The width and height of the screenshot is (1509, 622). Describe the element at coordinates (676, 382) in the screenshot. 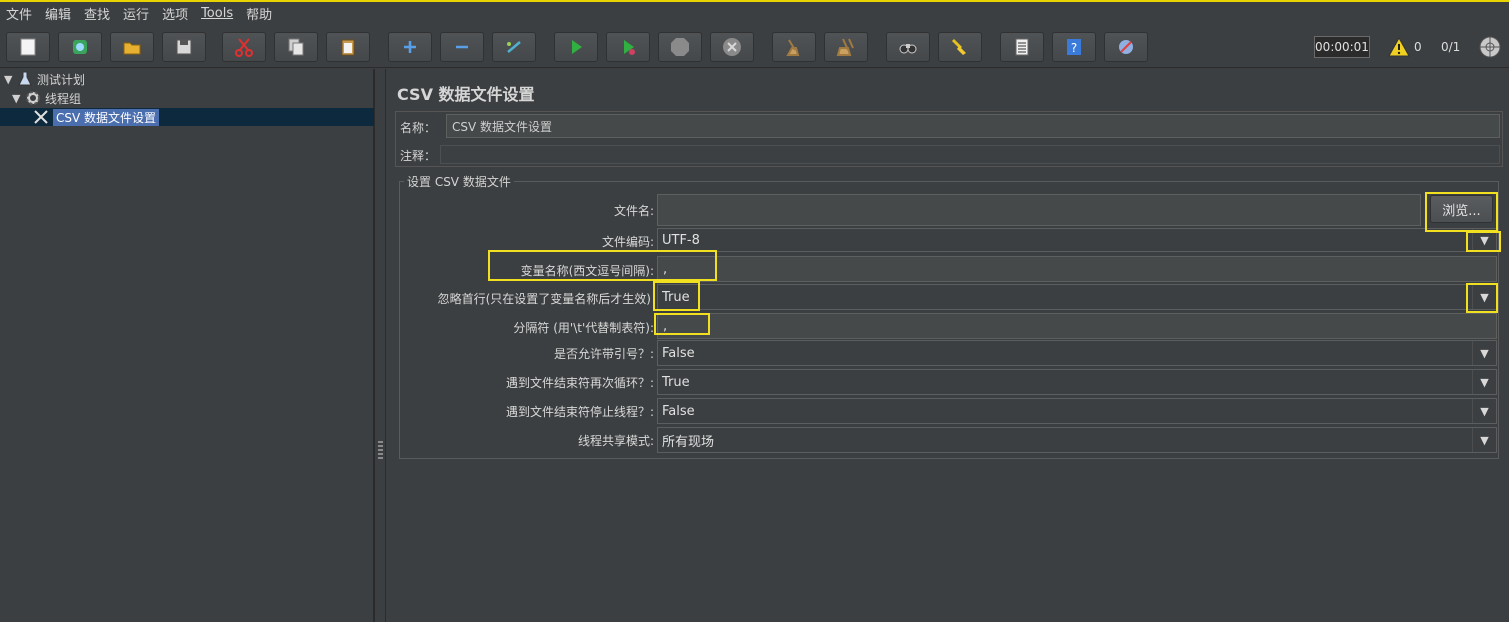

I see `recycle-on-eof-value: True` at that location.